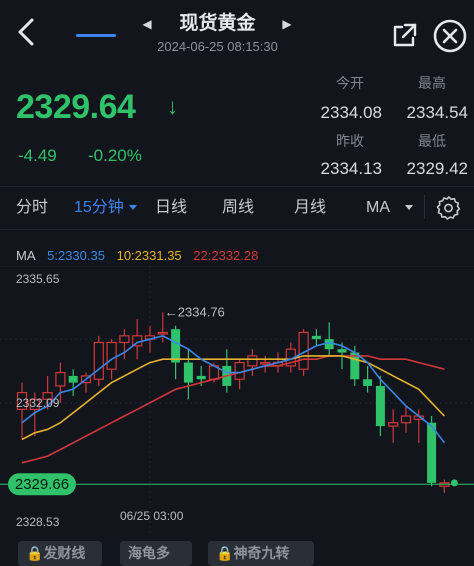 The width and height of the screenshot is (474, 566). I want to click on tab-daily: 日线, so click(171, 208).